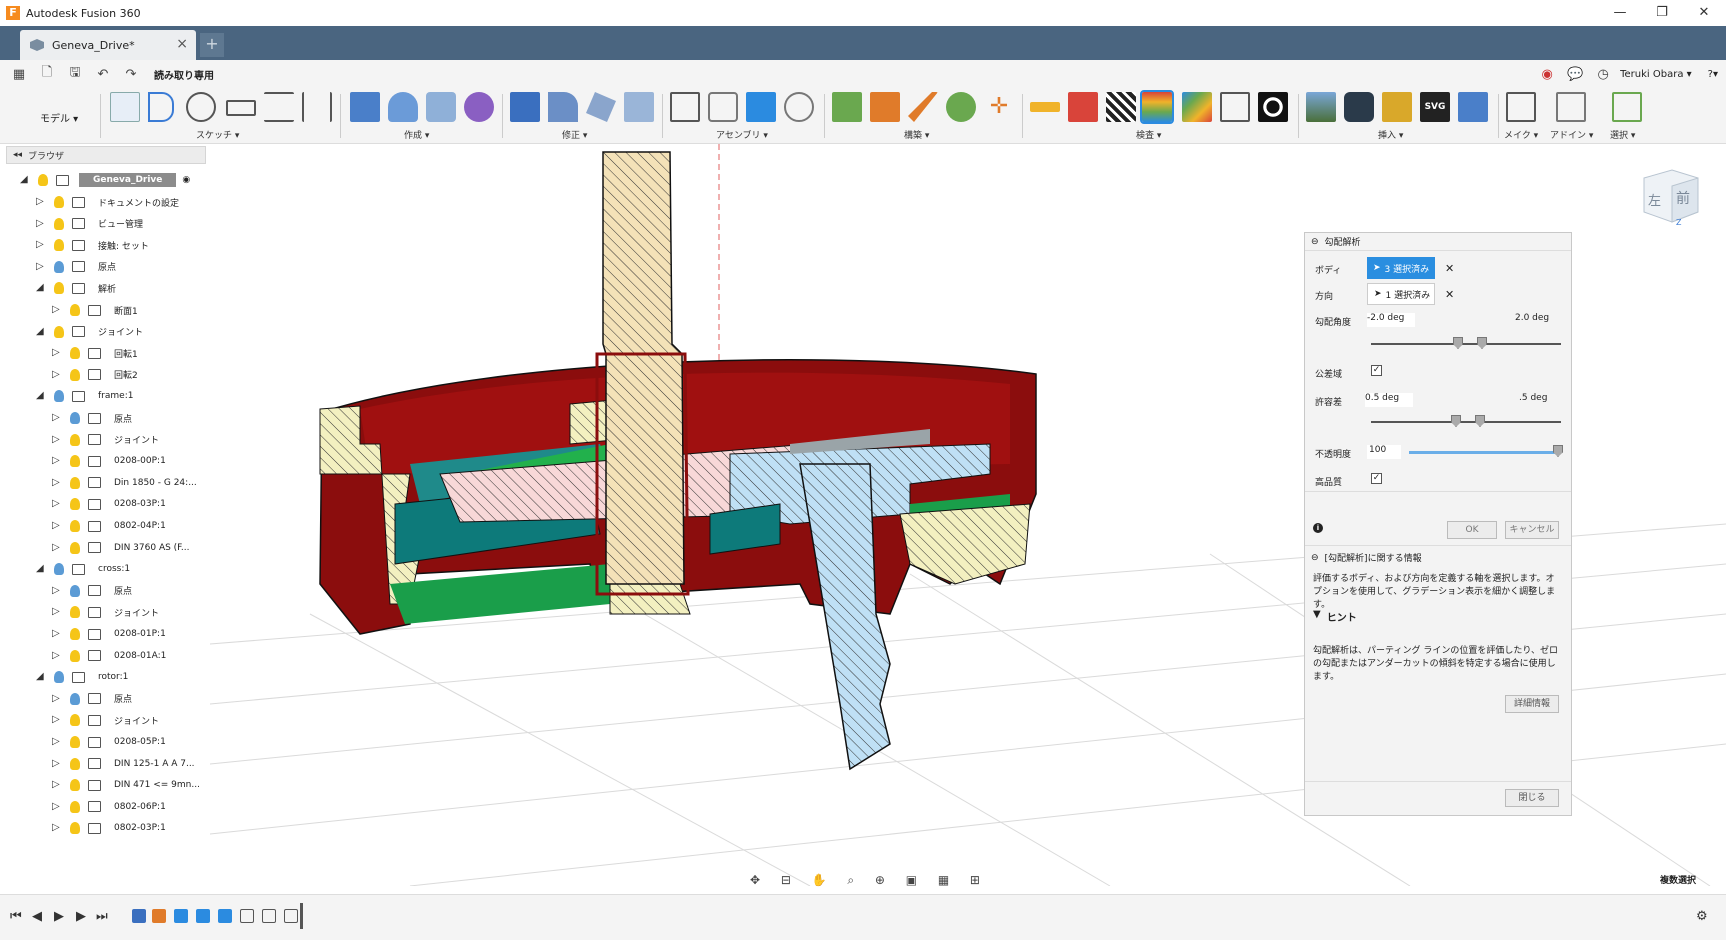 The width and height of the screenshot is (1726, 940). What do you see at coordinates (279, 107) in the screenshot?
I see `offset-icon` at bounding box center [279, 107].